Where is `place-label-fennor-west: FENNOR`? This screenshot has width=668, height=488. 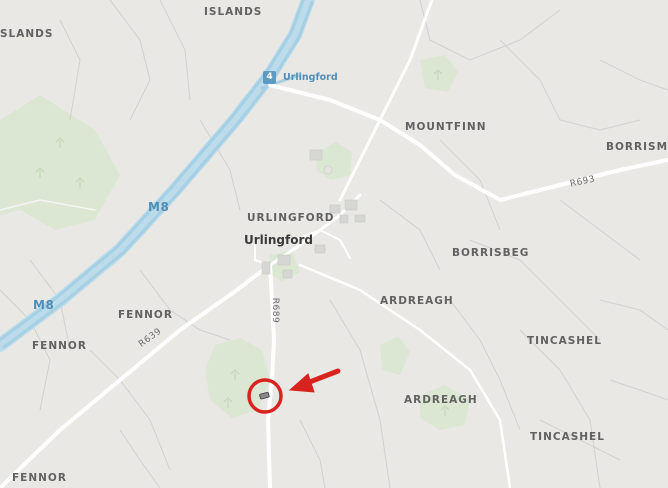
place-label-fennor-west: FENNOR is located at coordinates (59, 346).